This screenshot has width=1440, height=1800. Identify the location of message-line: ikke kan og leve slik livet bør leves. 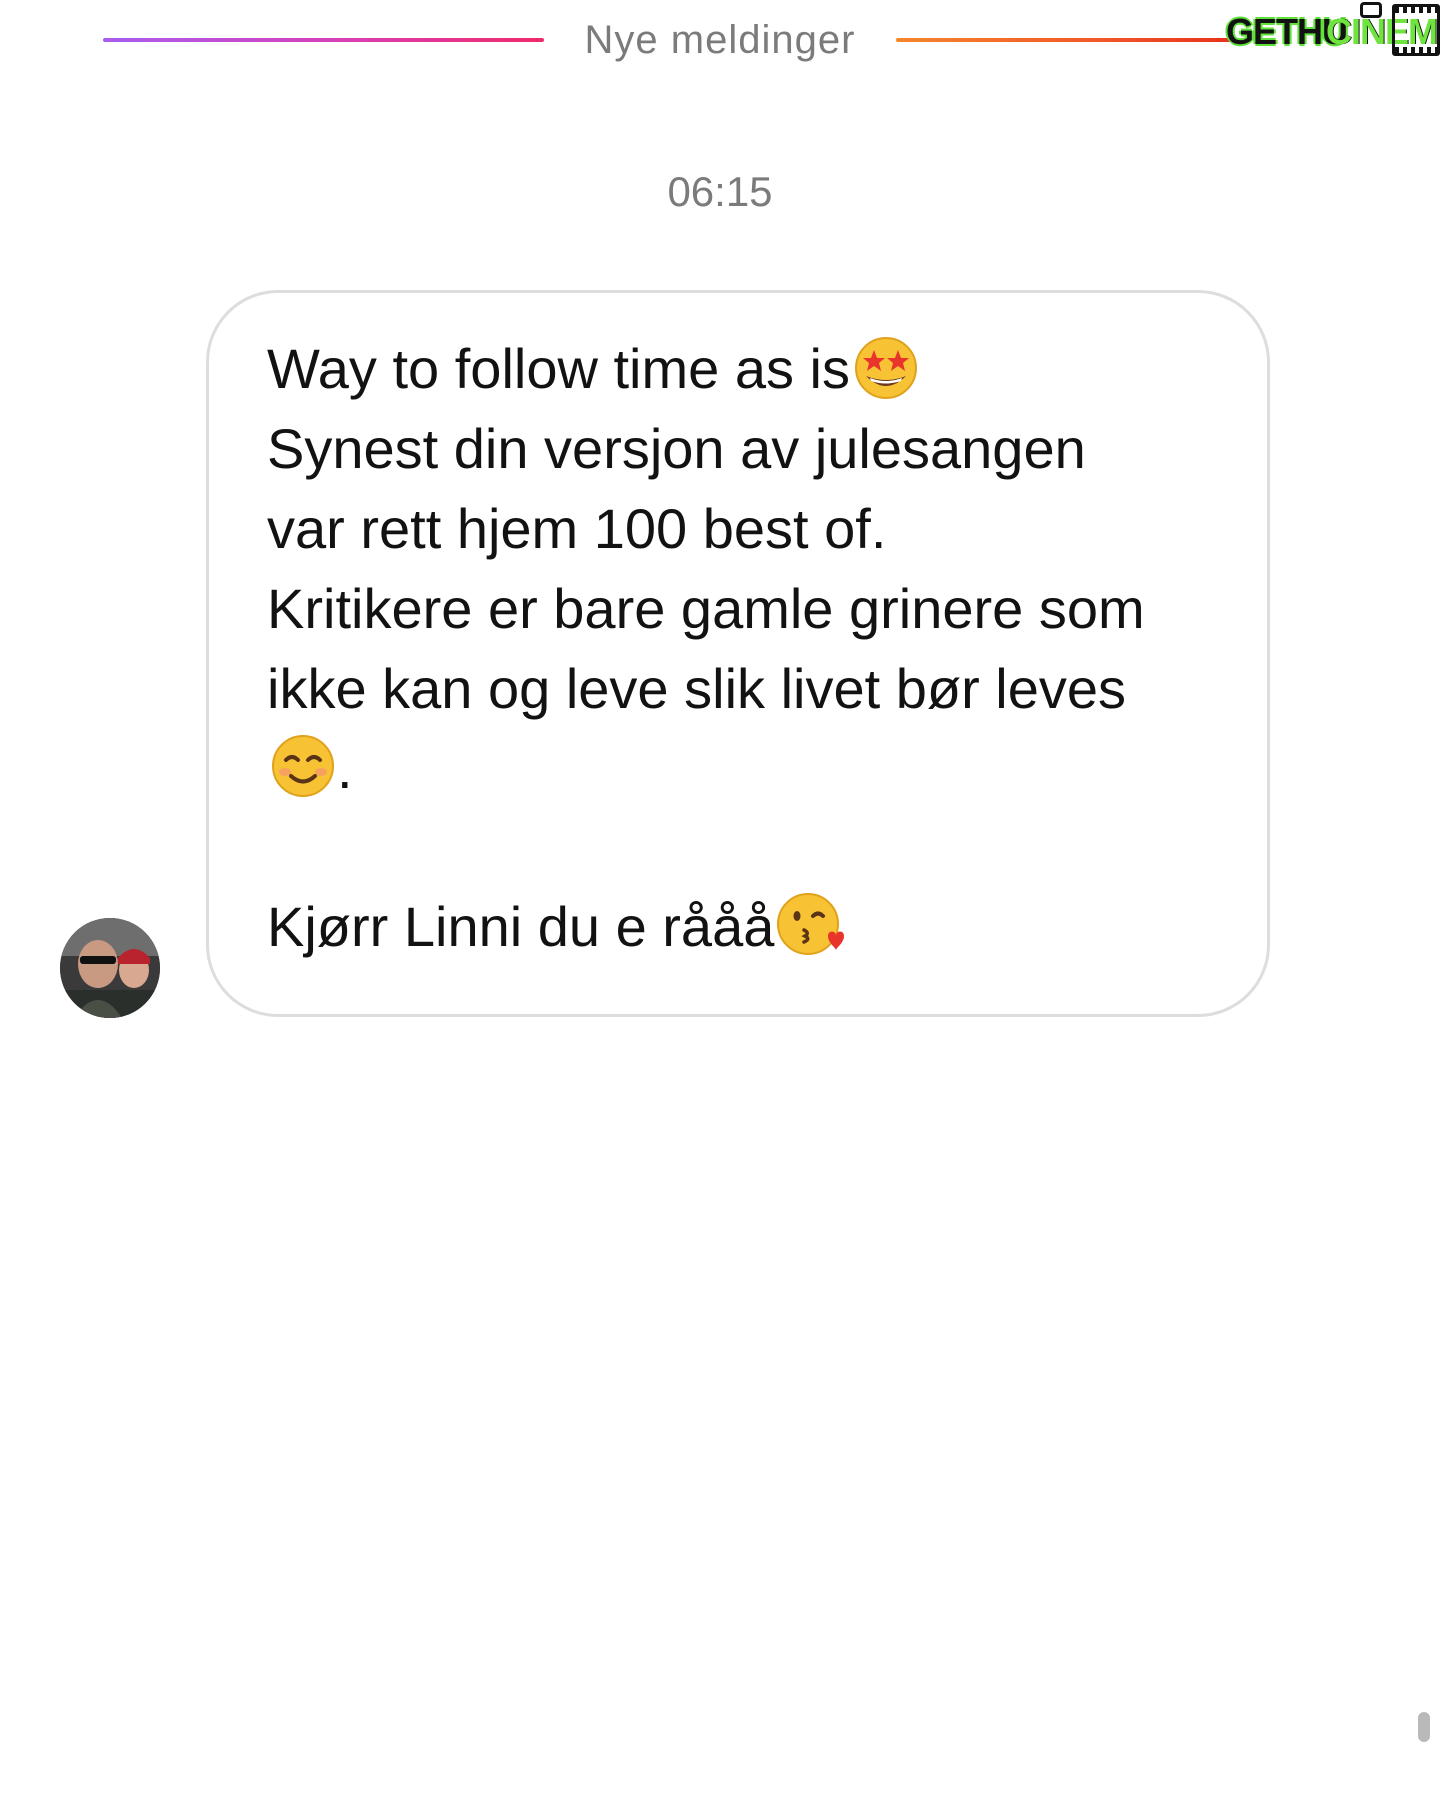
(739, 689).